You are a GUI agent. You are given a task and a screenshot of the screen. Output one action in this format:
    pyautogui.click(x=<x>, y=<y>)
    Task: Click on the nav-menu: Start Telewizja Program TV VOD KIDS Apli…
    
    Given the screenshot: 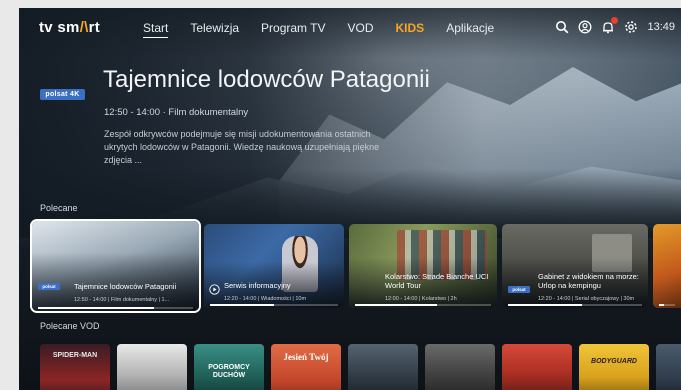 What is the action you would take?
    pyautogui.click(x=329, y=29)
    